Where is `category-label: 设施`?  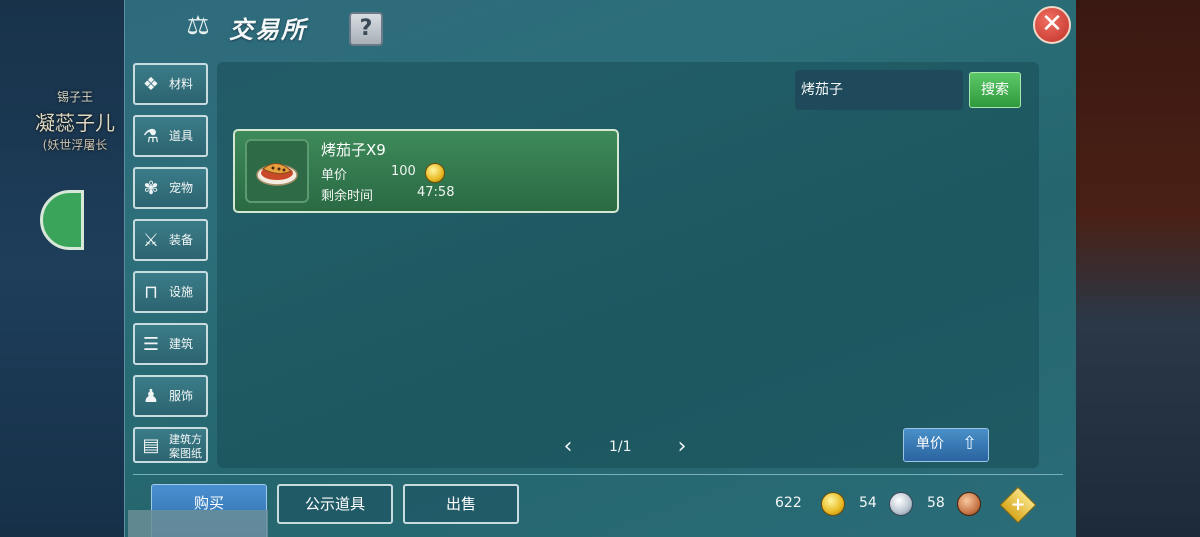 category-label: 设施 is located at coordinates (181, 292).